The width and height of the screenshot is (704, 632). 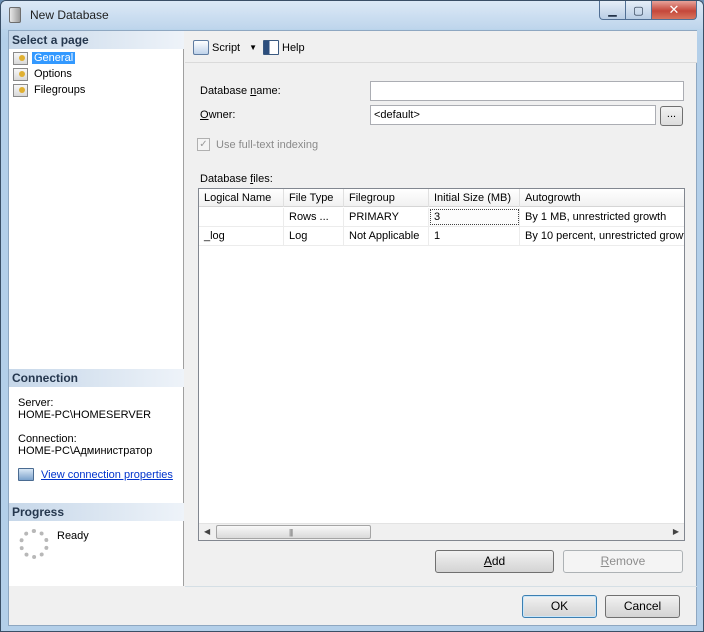 I want to click on column-header-file-type: File Type, so click(x=314, y=198).